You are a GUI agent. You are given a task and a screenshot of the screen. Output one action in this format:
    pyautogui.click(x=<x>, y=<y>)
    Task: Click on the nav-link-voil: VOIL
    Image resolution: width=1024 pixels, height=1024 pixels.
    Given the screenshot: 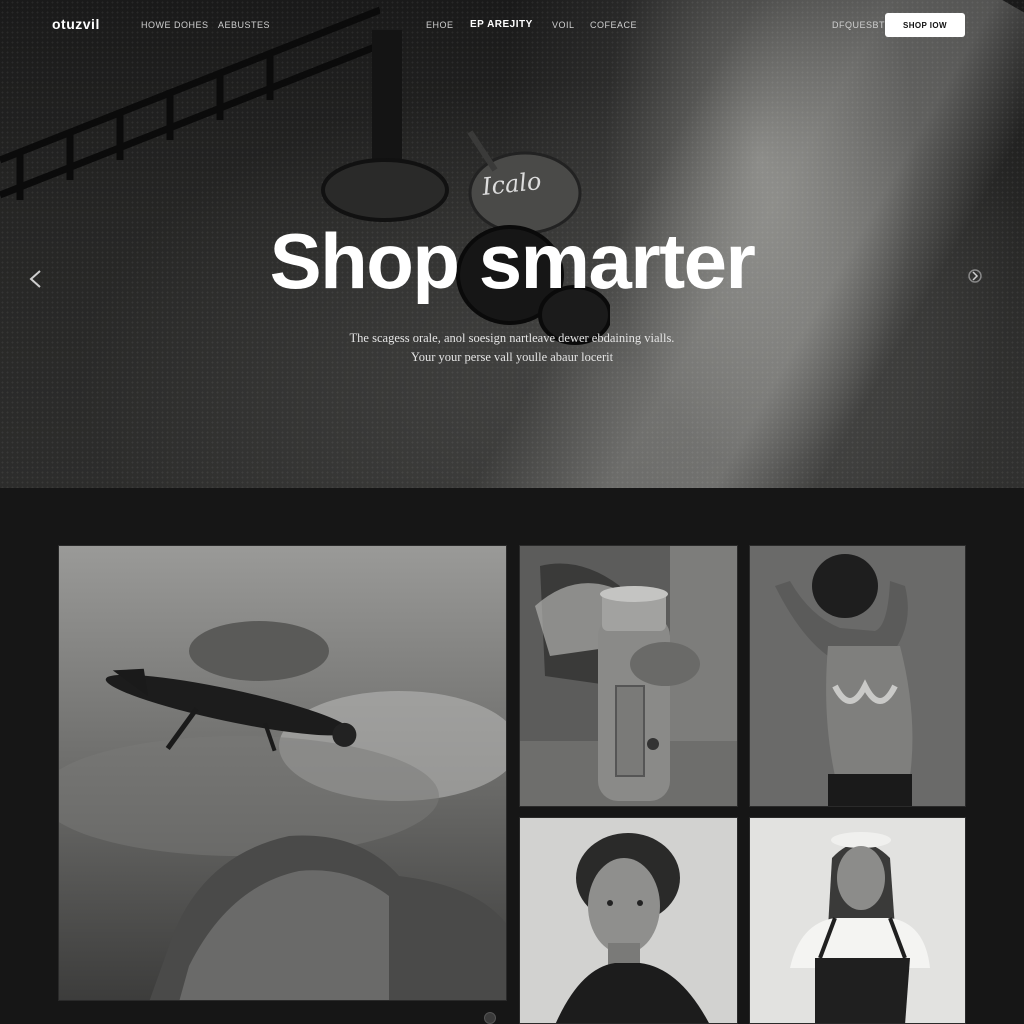 What is the action you would take?
    pyautogui.click(x=563, y=25)
    